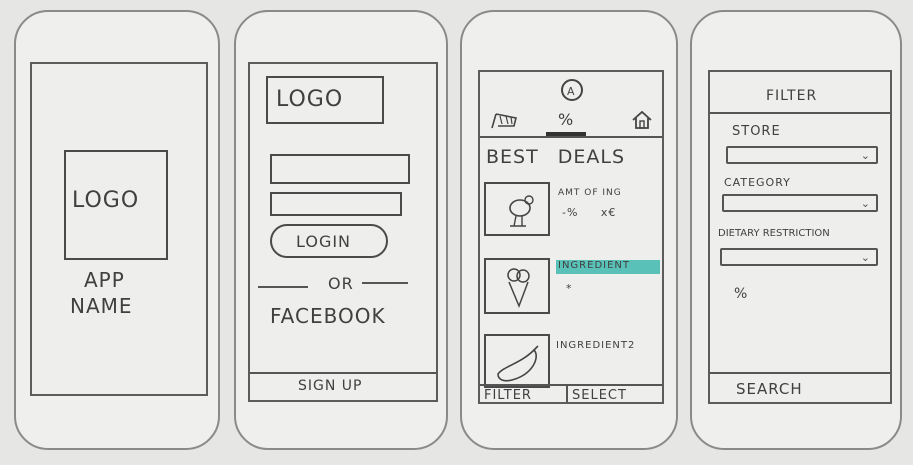 This screenshot has height=465, width=913. Describe the element at coordinates (385, 283) in the screenshot. I see `or-divider-right` at that location.